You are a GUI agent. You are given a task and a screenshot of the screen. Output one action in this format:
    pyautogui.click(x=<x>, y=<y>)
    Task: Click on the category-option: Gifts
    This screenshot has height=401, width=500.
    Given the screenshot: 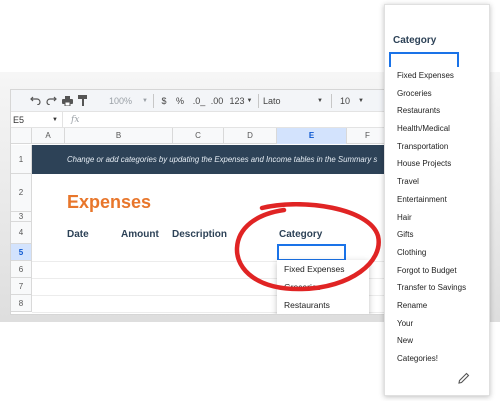 What is the action you would take?
    pyautogui.click(x=437, y=235)
    